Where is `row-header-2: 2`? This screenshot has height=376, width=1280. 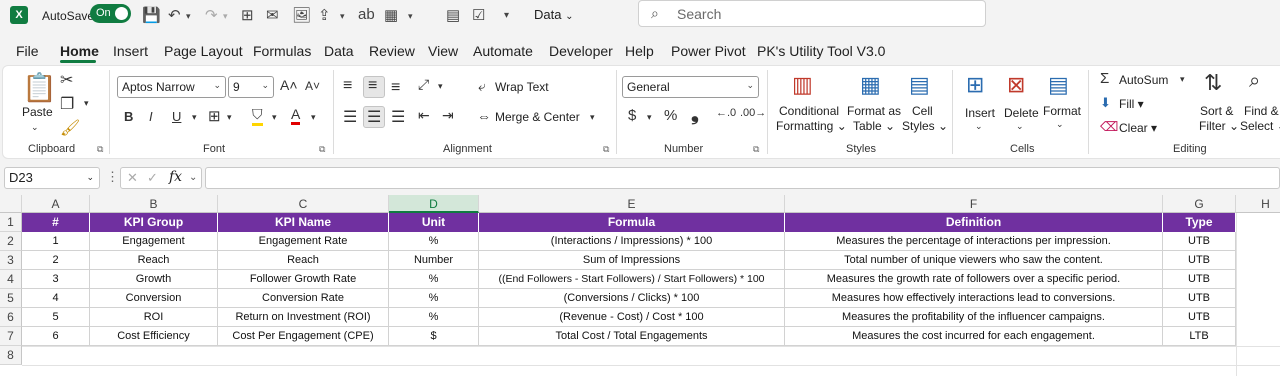
row-header-2: 2 is located at coordinates (11, 241).